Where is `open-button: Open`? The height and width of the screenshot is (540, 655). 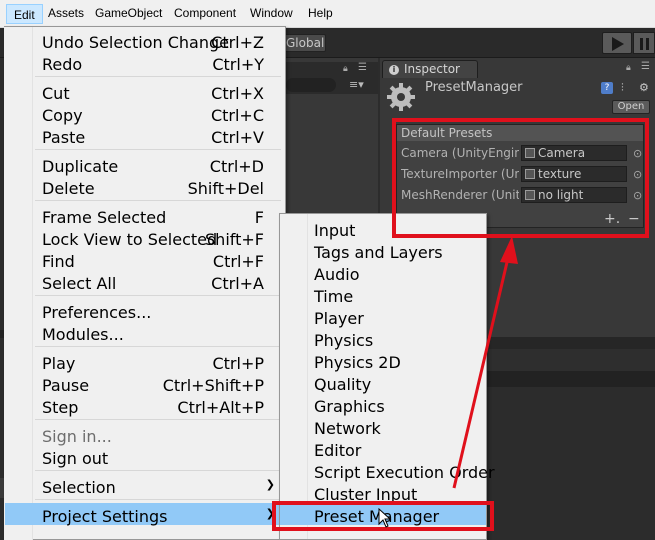
open-button: Open is located at coordinates (631, 107).